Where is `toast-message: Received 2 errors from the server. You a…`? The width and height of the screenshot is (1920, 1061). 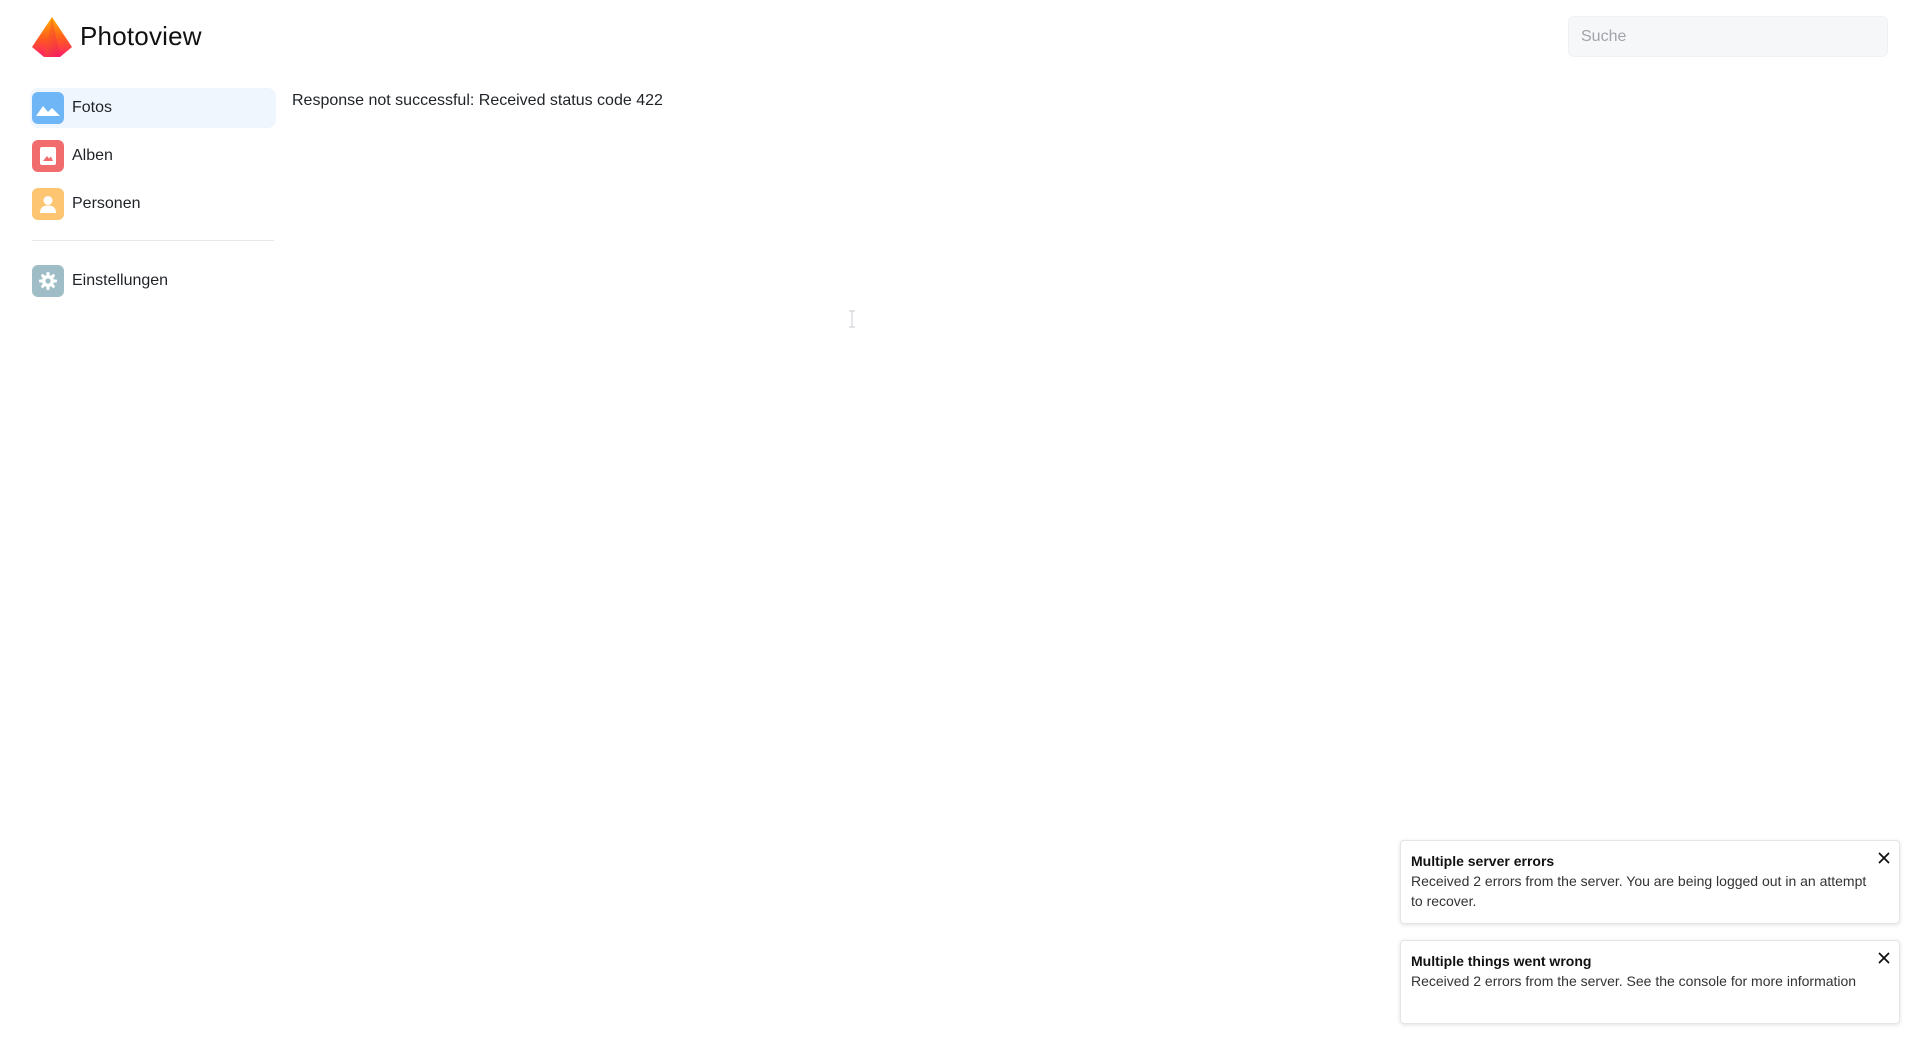
toast-message: Received 2 errors from the server. You a… is located at coordinates (1639, 891).